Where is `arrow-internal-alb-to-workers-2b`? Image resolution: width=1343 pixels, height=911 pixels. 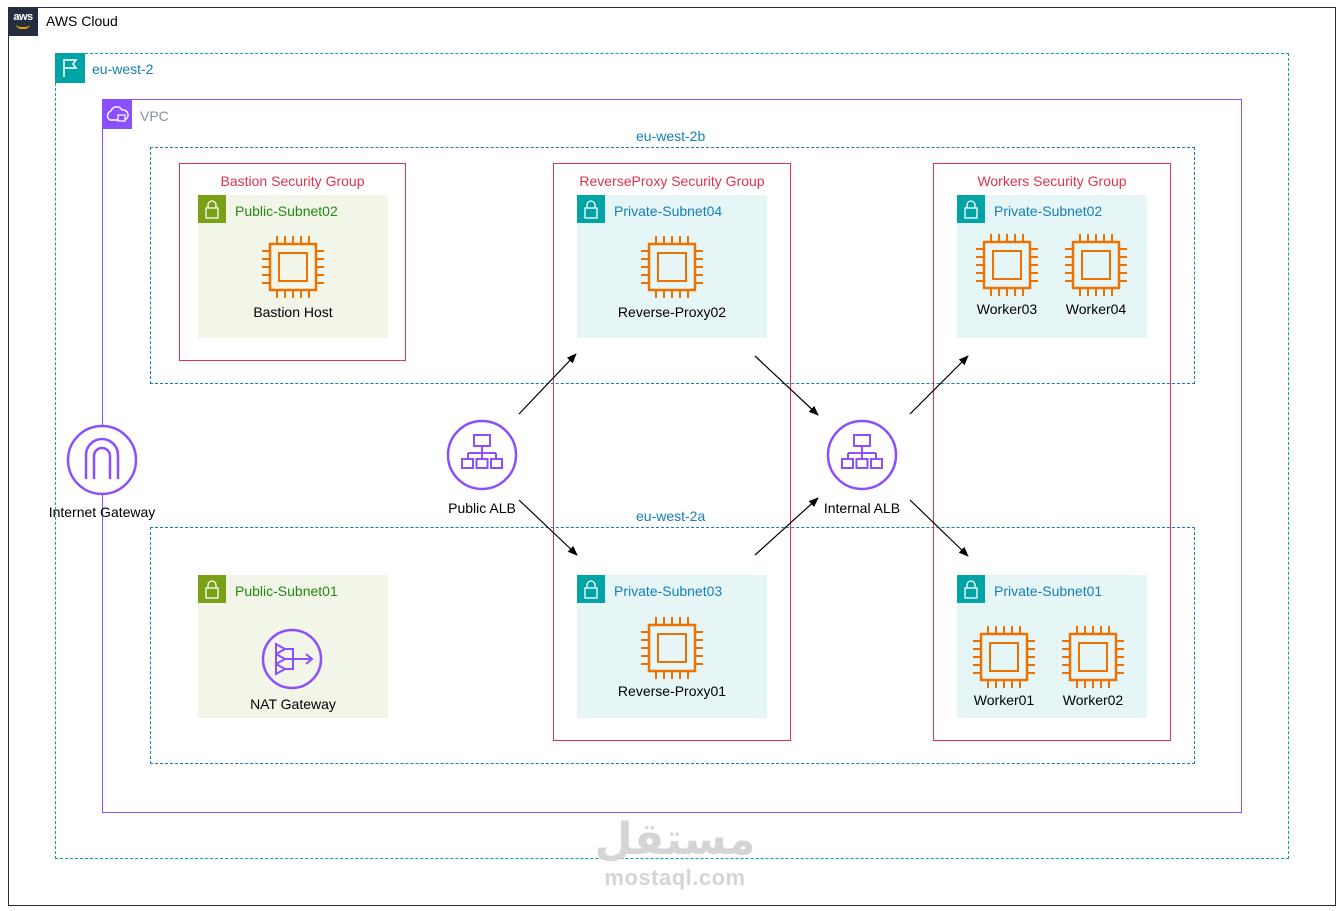
arrow-internal-alb-to-workers-2b is located at coordinates (939, 385).